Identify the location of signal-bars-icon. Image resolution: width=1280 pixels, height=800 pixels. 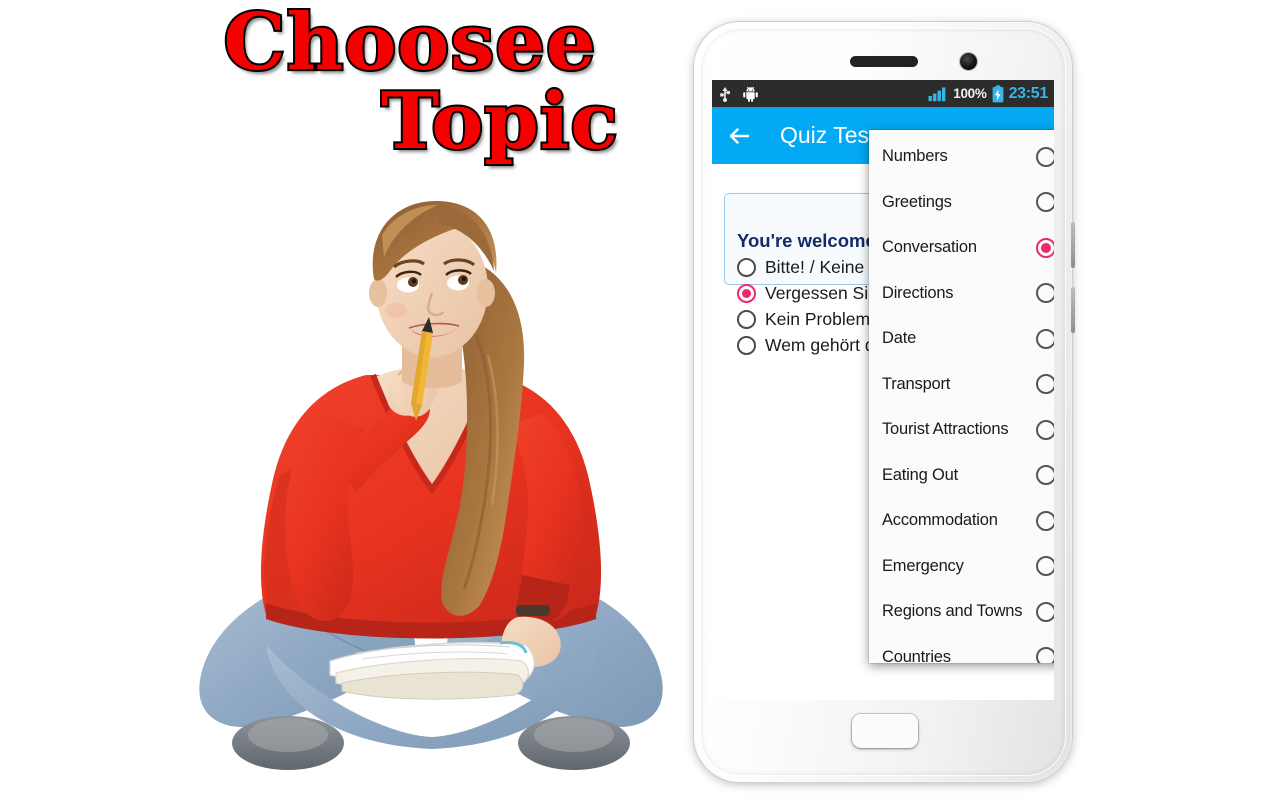
(937, 93).